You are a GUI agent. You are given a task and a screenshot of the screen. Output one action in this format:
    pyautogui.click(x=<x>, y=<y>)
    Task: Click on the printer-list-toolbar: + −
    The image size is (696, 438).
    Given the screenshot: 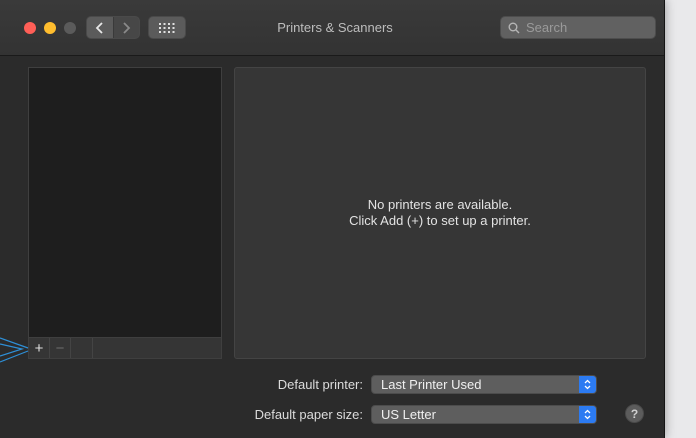 What is the action you would take?
    pyautogui.click(x=125, y=348)
    